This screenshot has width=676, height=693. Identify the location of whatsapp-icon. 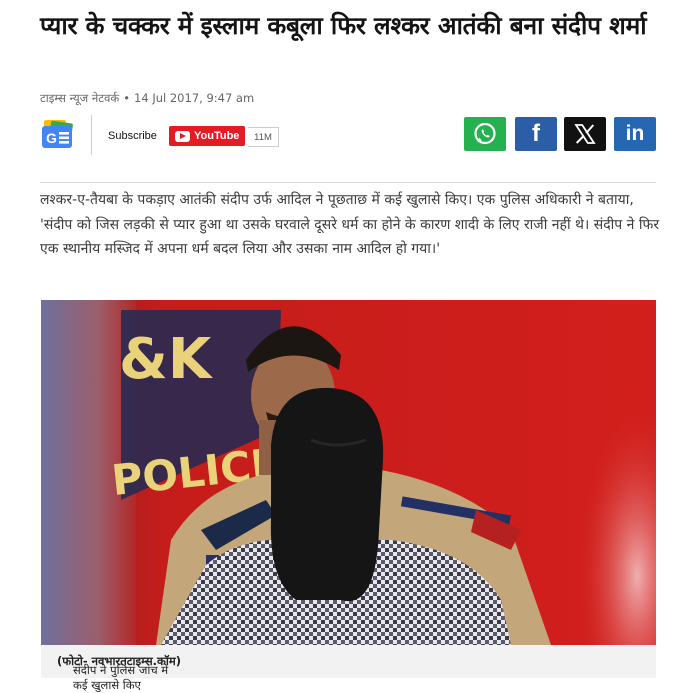
(485, 133).